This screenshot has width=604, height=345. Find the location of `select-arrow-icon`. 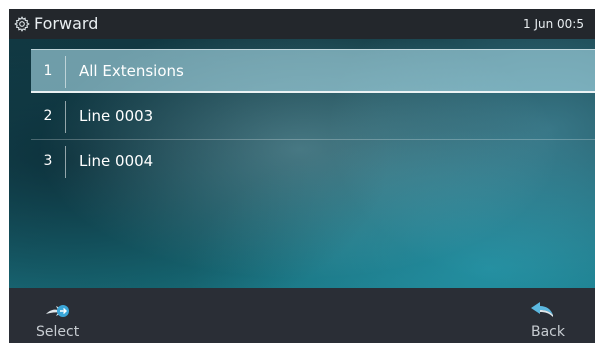

select-arrow-icon is located at coordinates (57, 311).